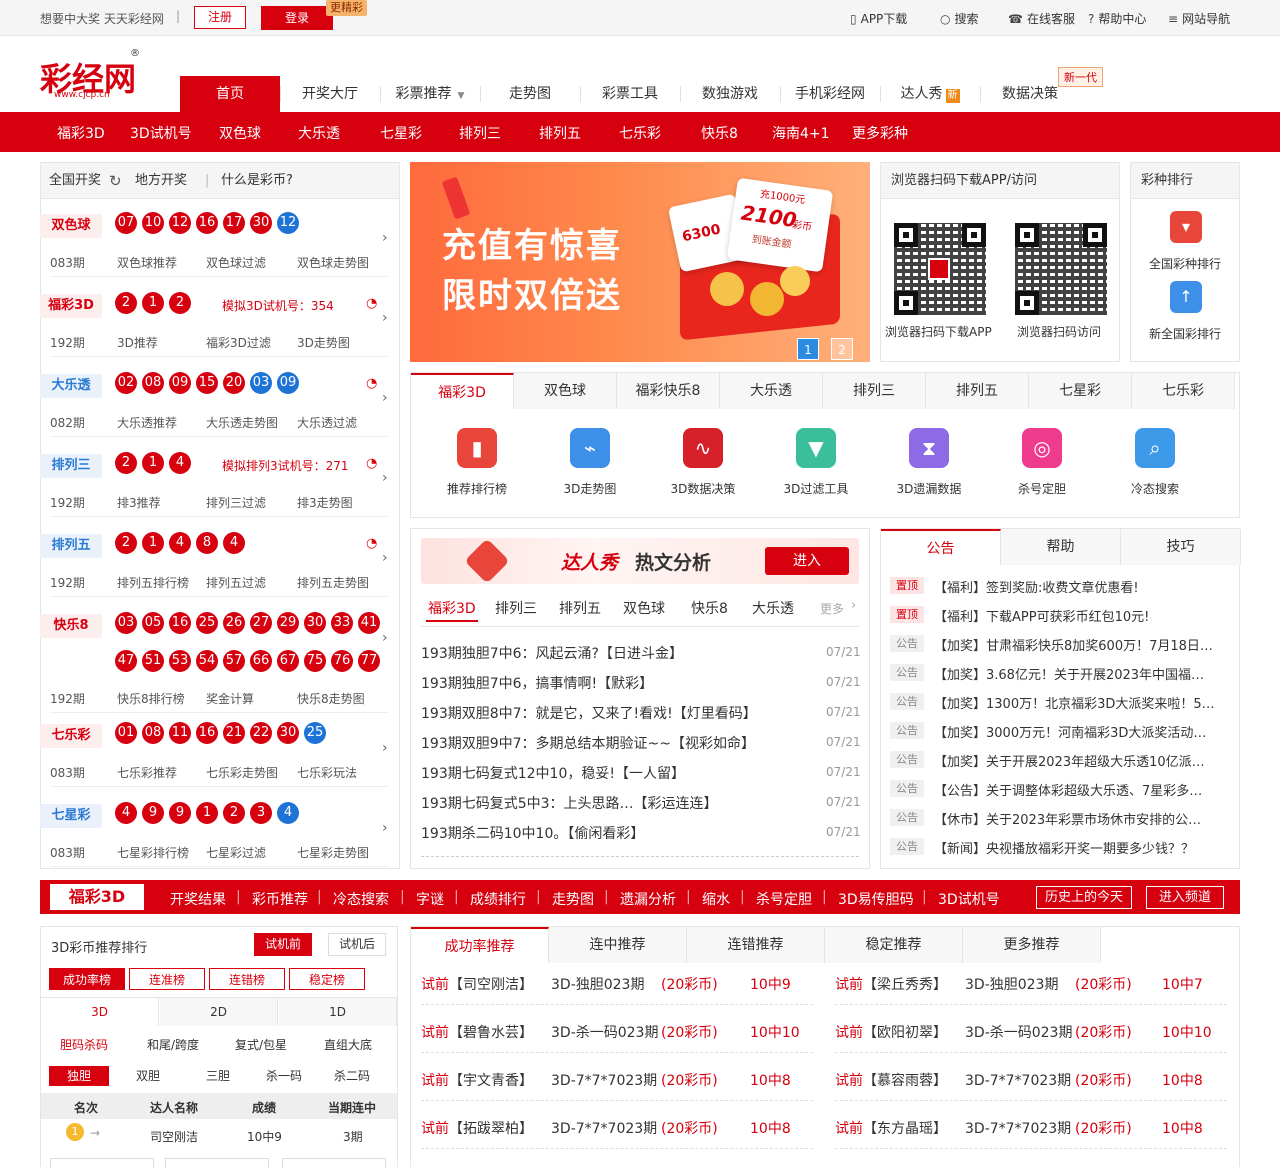  Describe the element at coordinates (236, 262) in the screenshot. I see `draw-link: 双色球过滤` at that location.